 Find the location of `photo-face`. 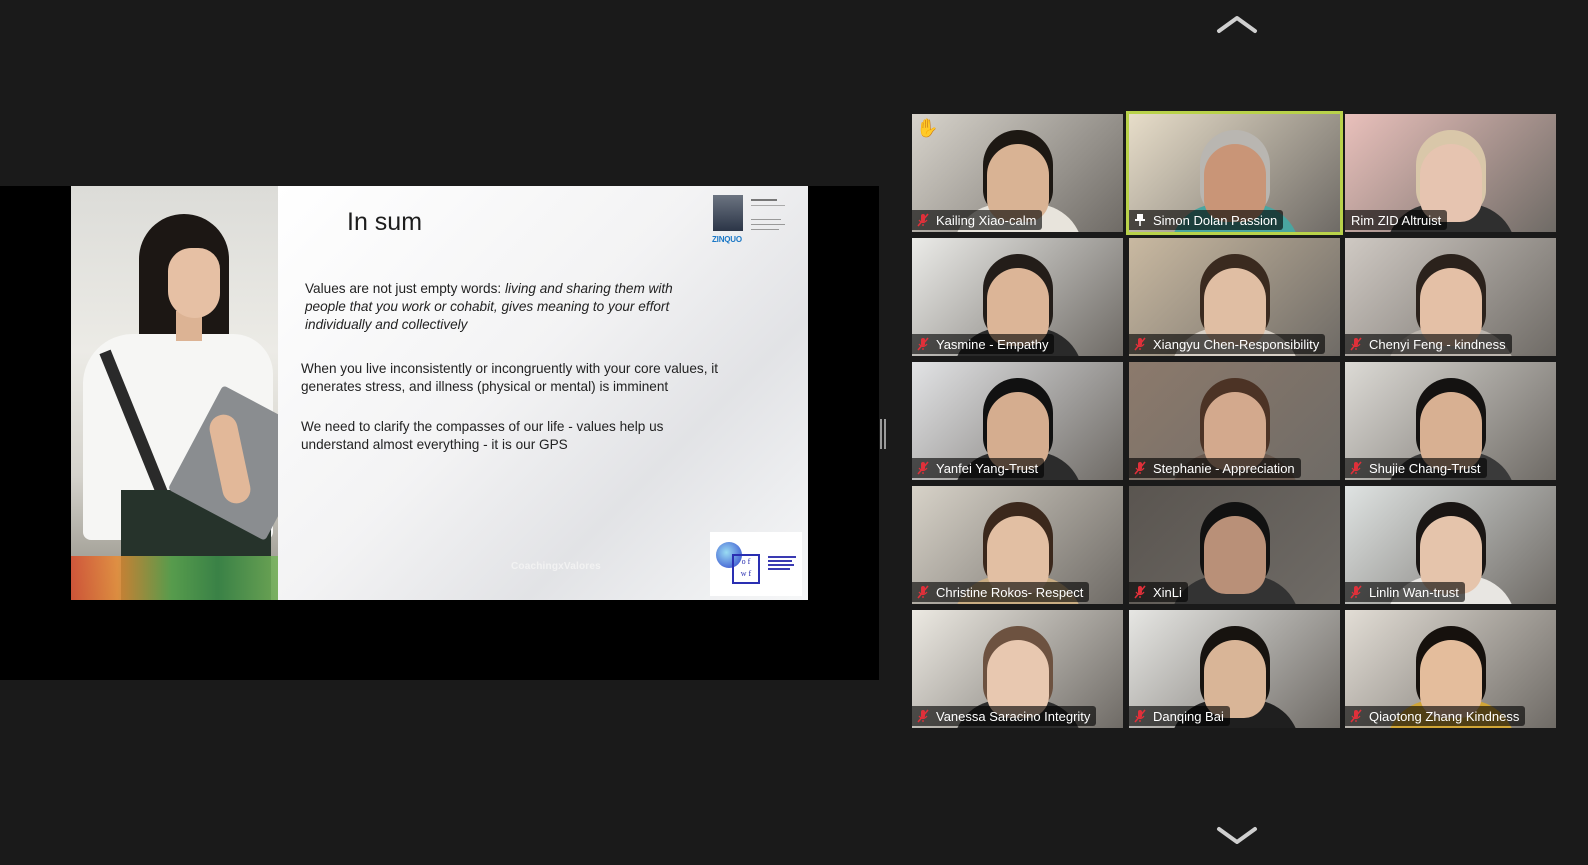

photo-face is located at coordinates (194, 283).